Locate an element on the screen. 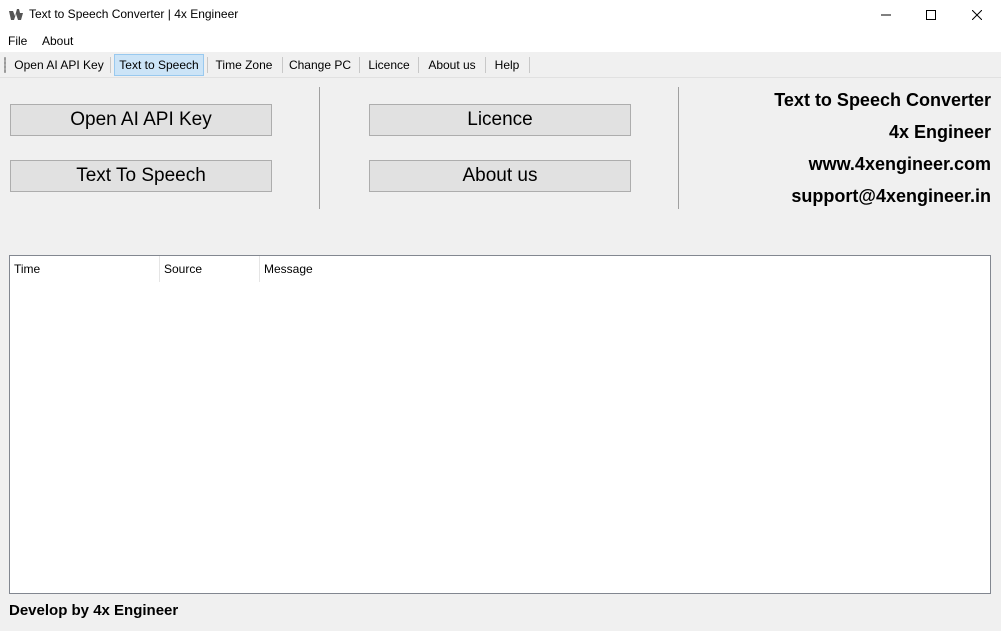 Image resolution: width=1001 pixels, height=631 pixels. toolbar-open-ai-api-key: Open AI API Key is located at coordinates (59, 65).